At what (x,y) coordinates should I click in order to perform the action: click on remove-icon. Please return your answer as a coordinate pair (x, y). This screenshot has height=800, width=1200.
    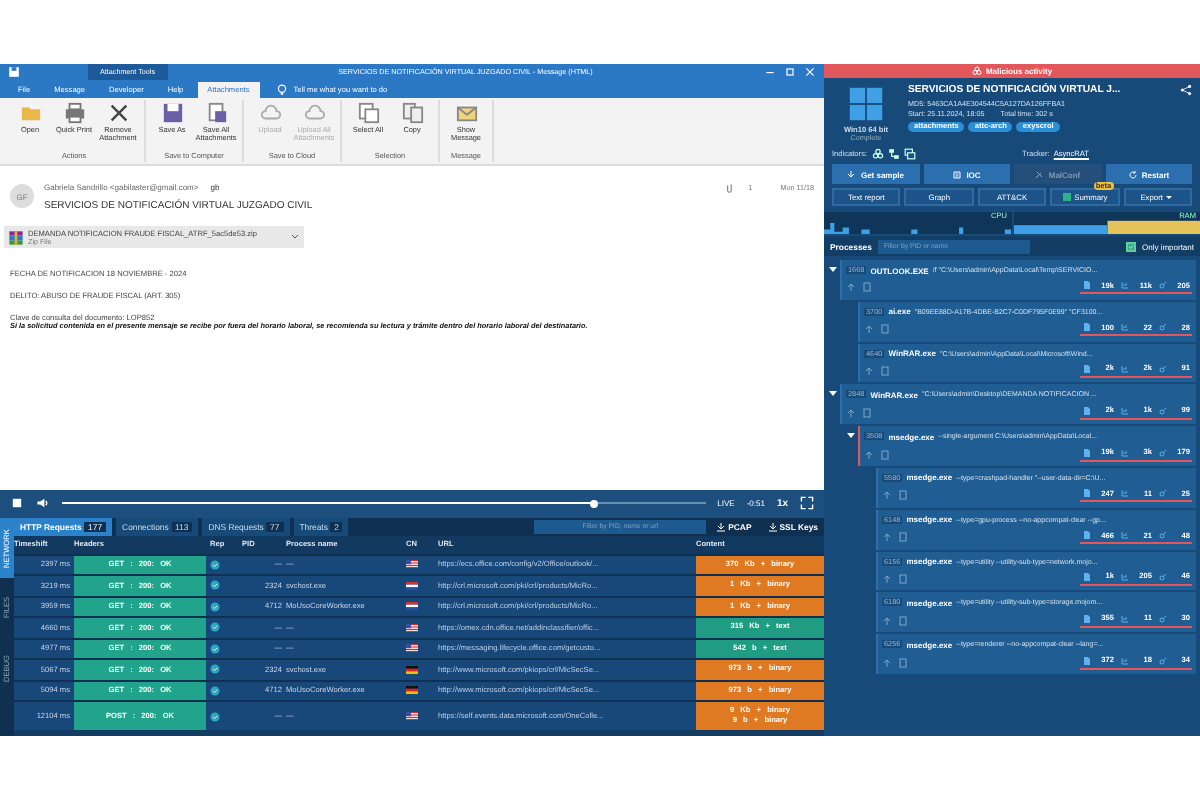
    Looking at the image, I should click on (118, 113).